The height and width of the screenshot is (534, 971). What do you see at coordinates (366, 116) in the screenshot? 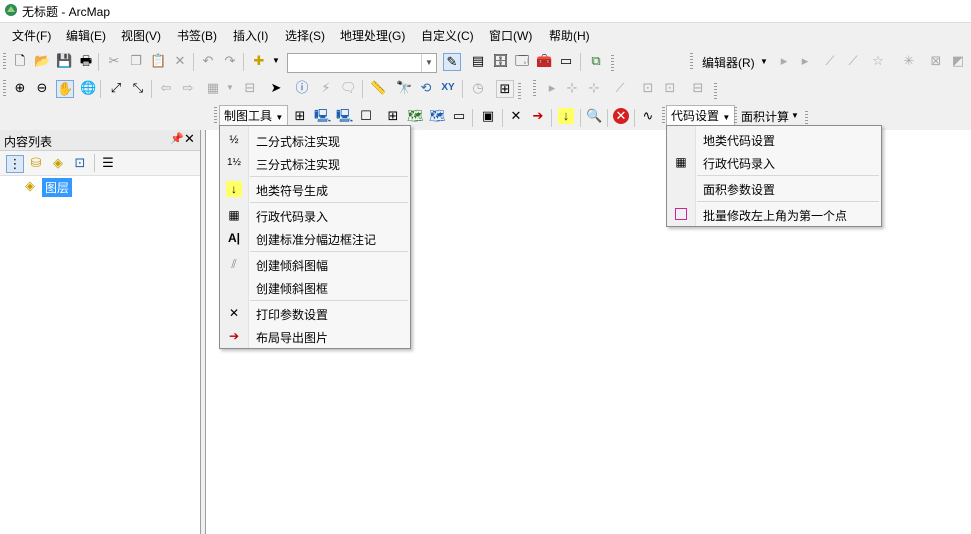
I see `square-icon: ☐` at bounding box center [366, 116].